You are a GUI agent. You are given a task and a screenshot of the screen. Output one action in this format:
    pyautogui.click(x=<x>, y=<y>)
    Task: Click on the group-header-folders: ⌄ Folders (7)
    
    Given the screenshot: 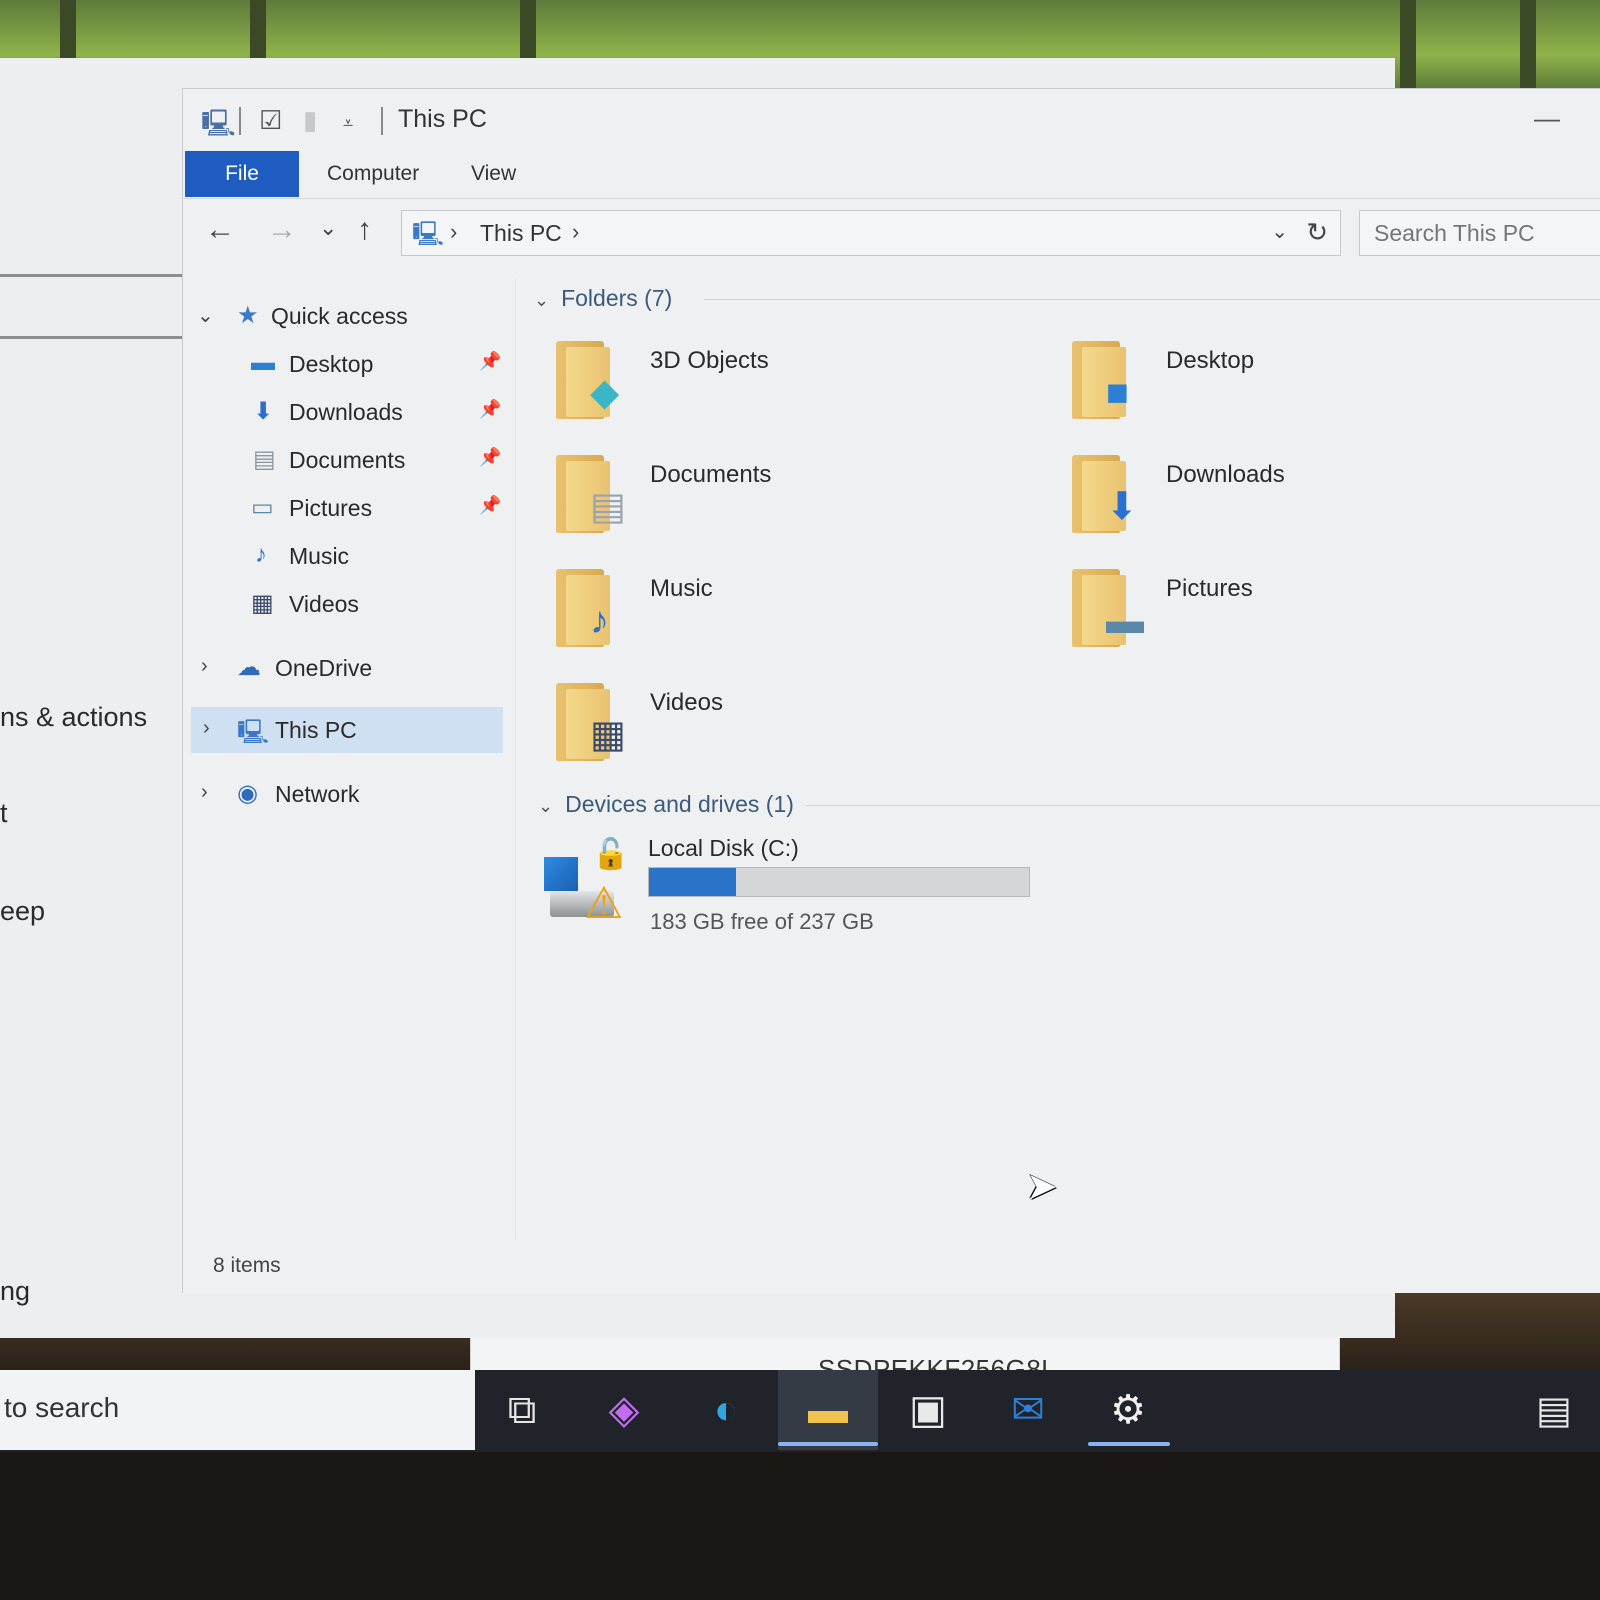 What is the action you would take?
    pyautogui.click(x=603, y=298)
    